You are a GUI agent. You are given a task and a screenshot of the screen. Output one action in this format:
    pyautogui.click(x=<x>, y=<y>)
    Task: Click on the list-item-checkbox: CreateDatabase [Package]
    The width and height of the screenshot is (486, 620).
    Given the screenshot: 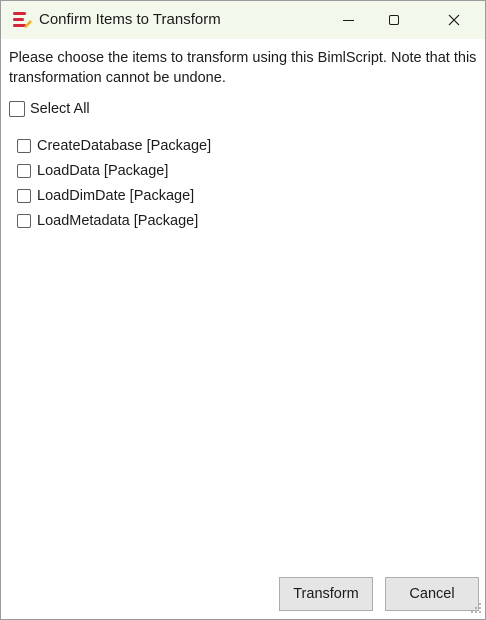 What is the action you would take?
    pyautogui.click(x=114, y=146)
    